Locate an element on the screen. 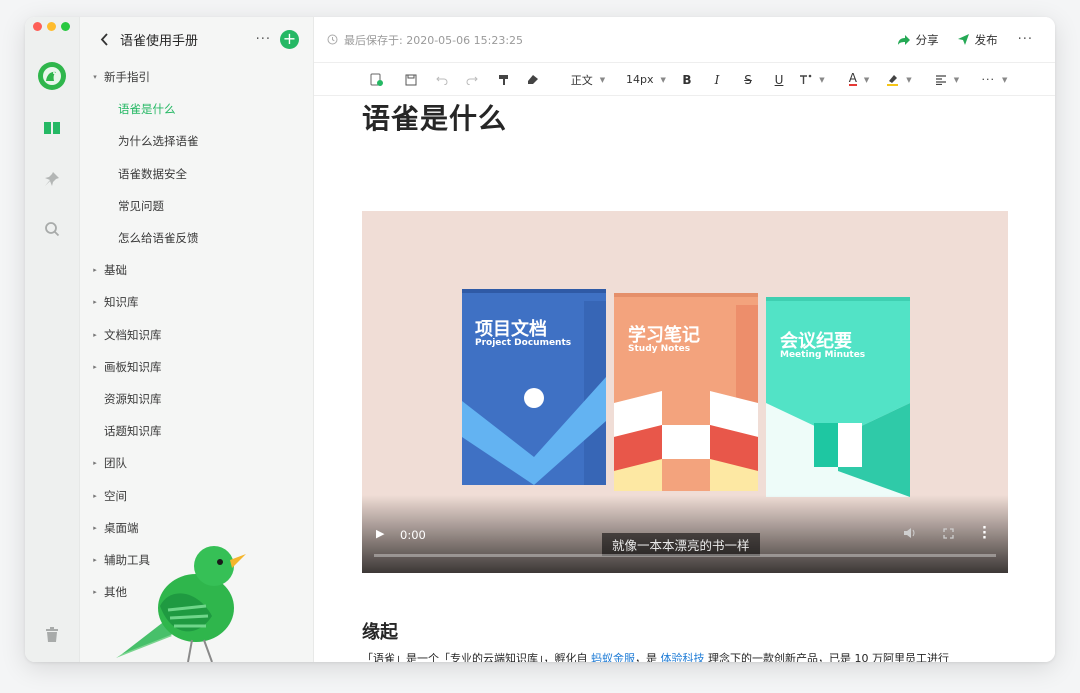 The image size is (1080, 693). sidebar-item: 资源知识库 is located at coordinates (196, 399).